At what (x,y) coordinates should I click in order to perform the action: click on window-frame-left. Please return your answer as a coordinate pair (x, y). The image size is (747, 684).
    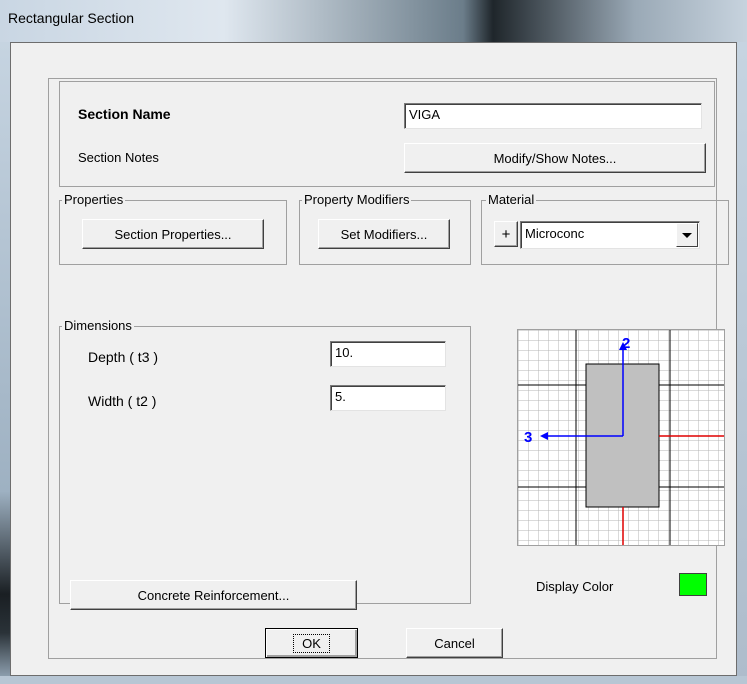
    Looking at the image, I should click on (5, 363).